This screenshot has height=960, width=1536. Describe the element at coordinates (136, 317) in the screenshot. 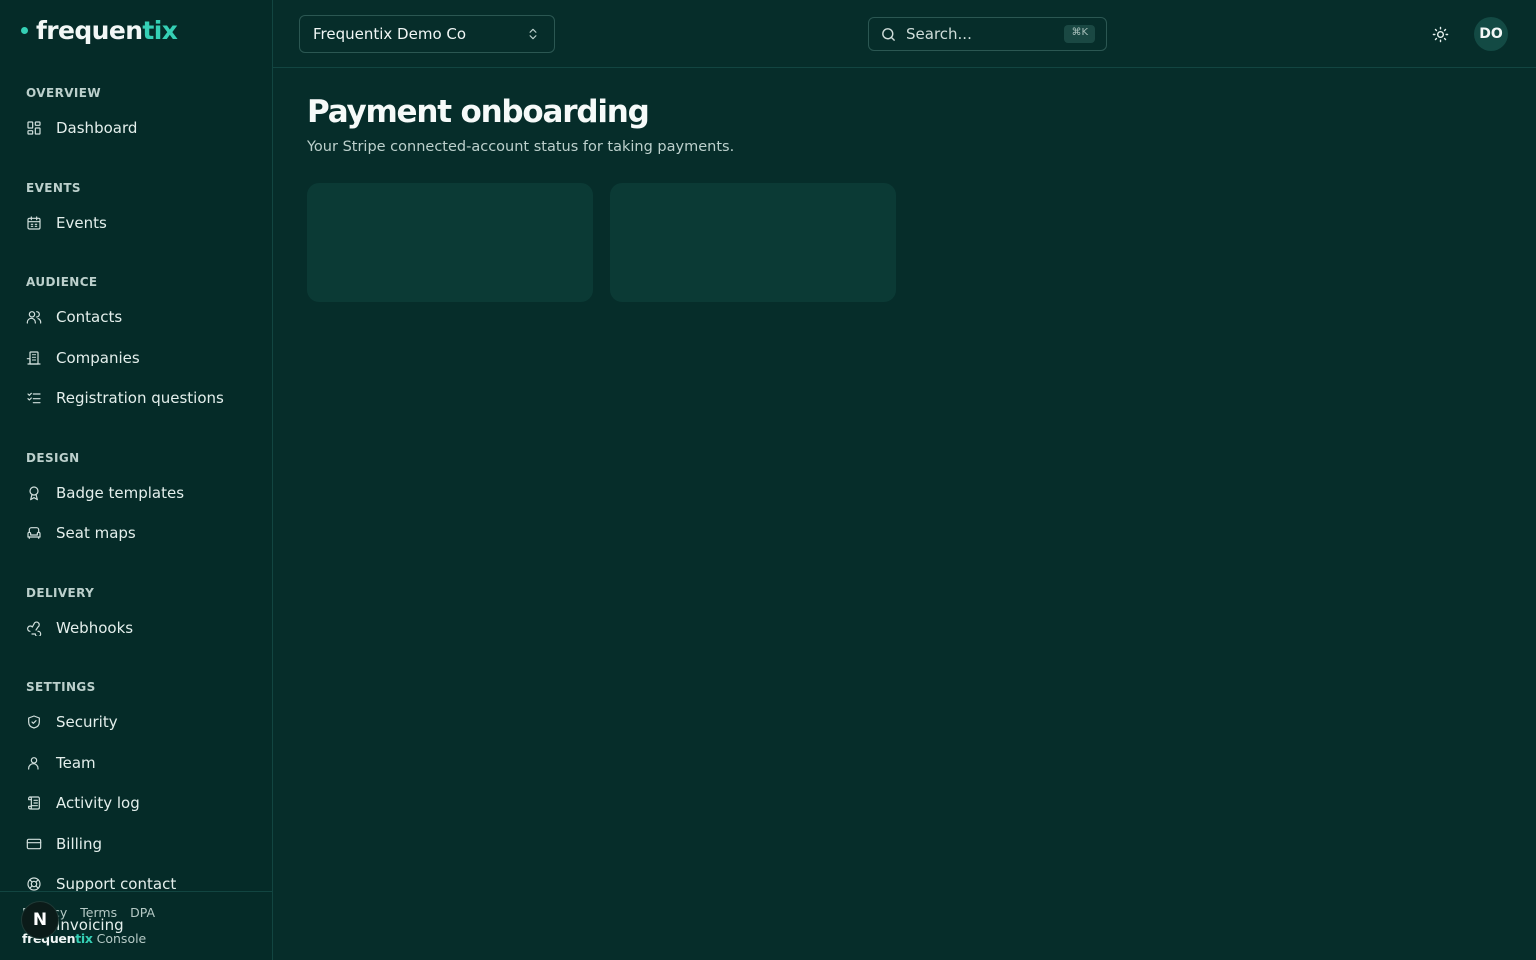

I see `sidebar-item-contacts: Contacts` at that location.